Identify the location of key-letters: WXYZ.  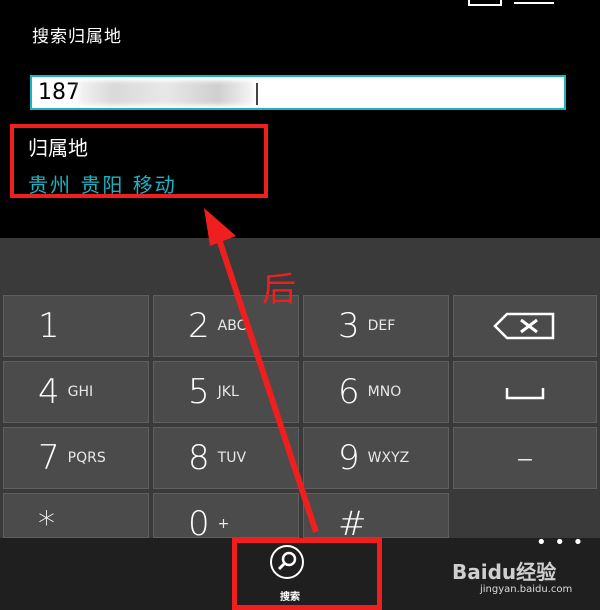
(388, 458).